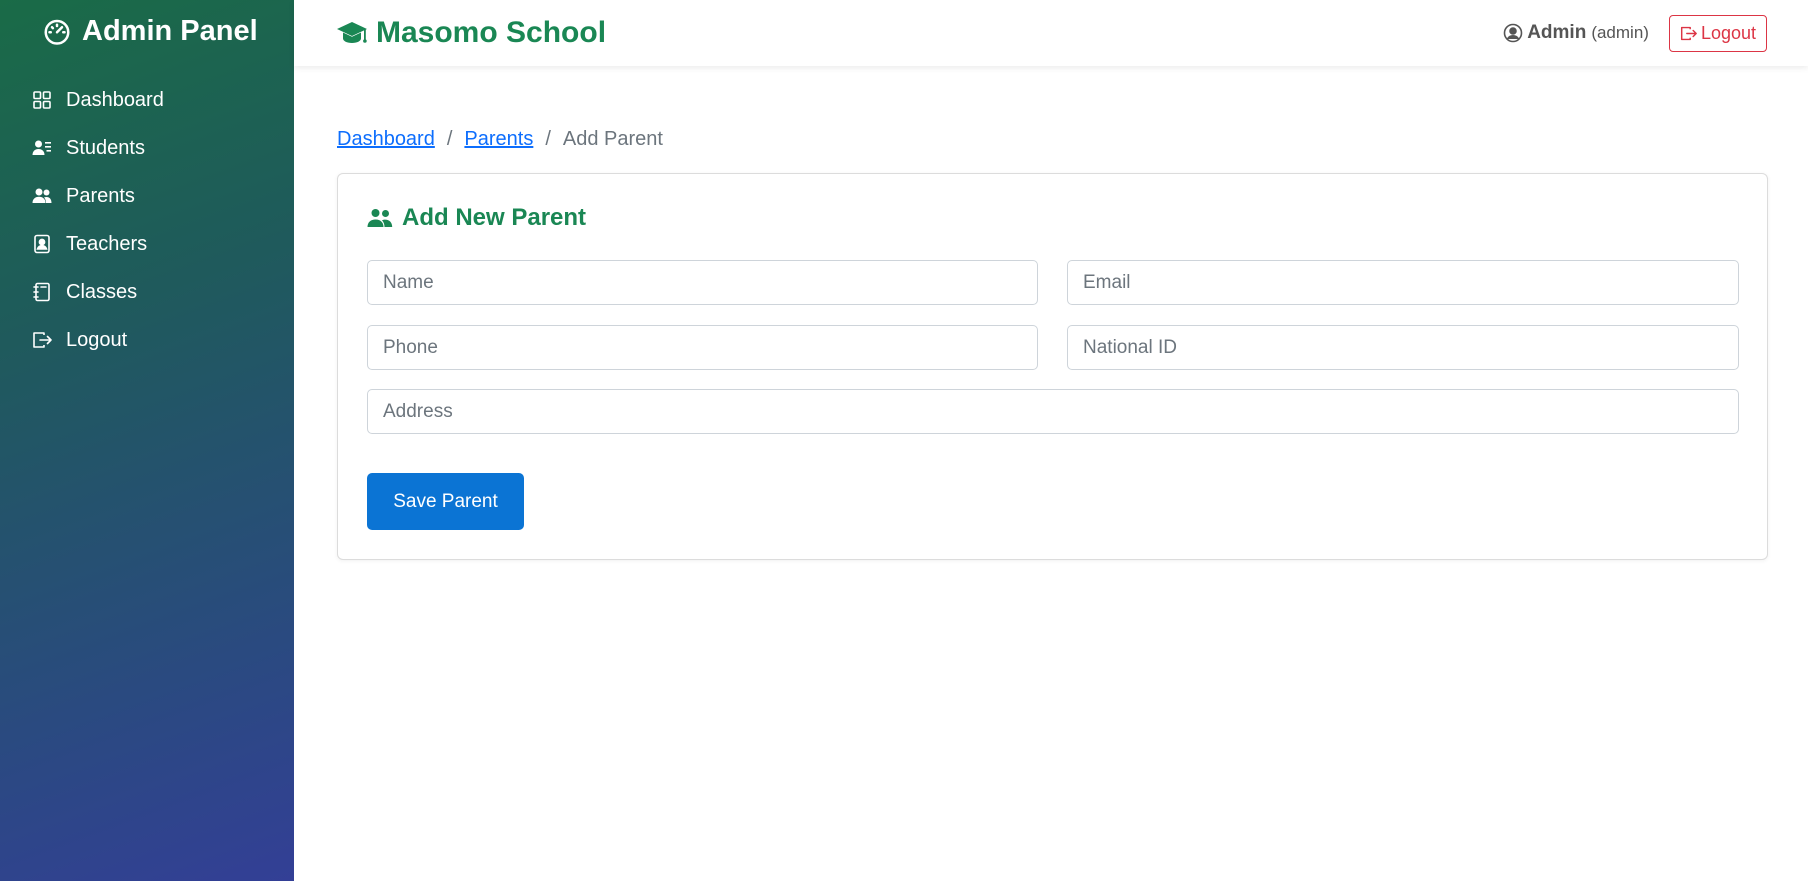  I want to click on breadcrumb: Dashboard / Parents / Add Parent, so click(500, 139).